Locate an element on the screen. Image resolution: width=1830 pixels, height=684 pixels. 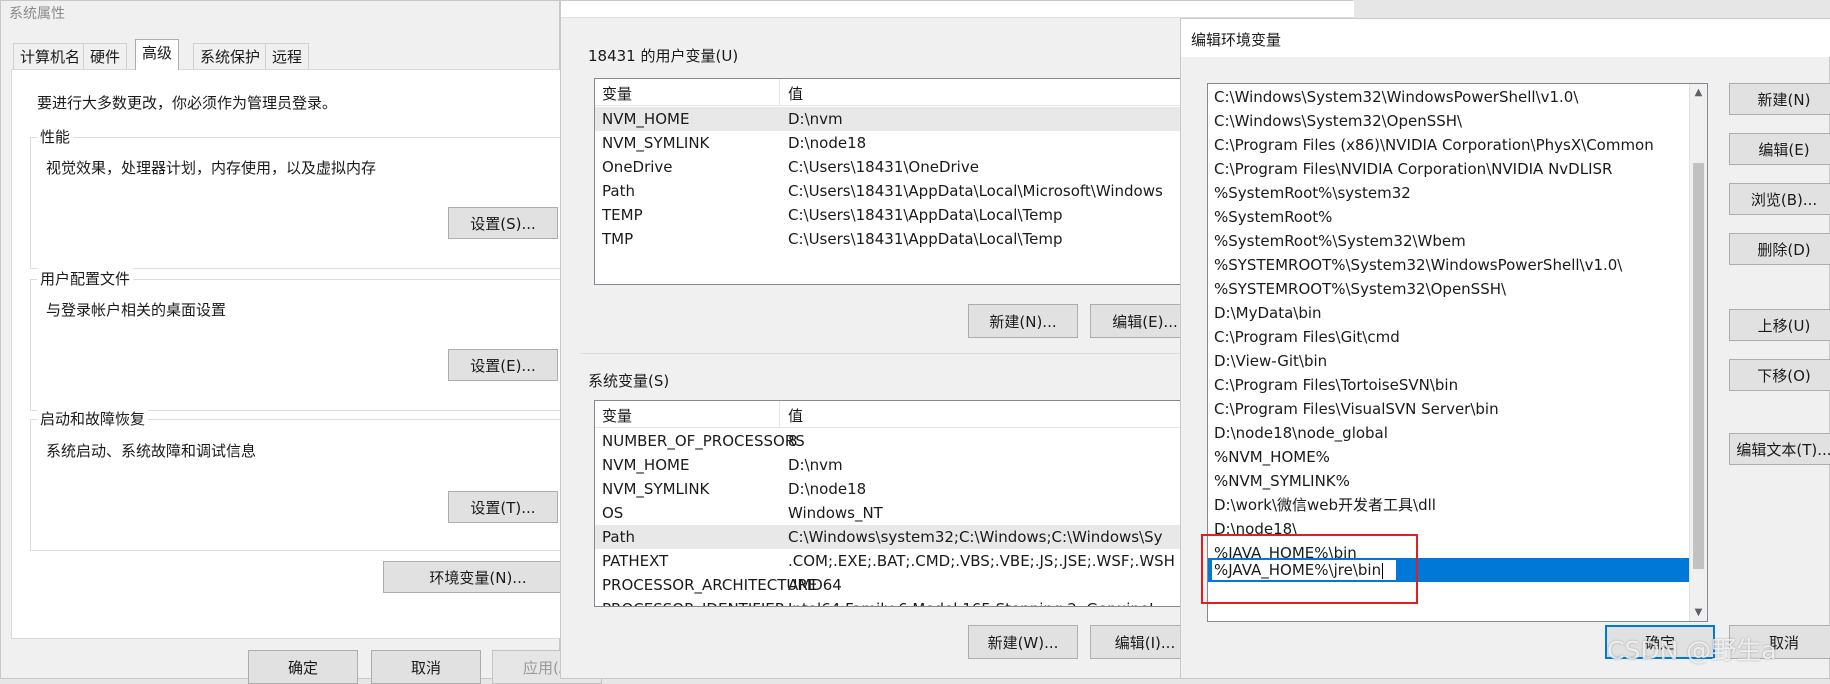
path-entry: D:\node18\node_global is located at coordinates (1413, 433).